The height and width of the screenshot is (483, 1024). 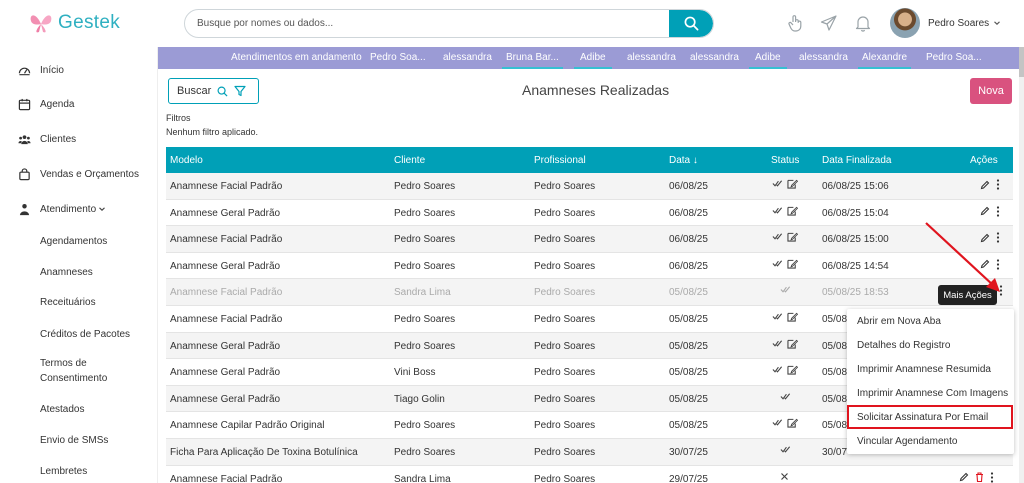 What do you see at coordinates (991, 91) in the screenshot?
I see `nova-button: Nova` at bounding box center [991, 91].